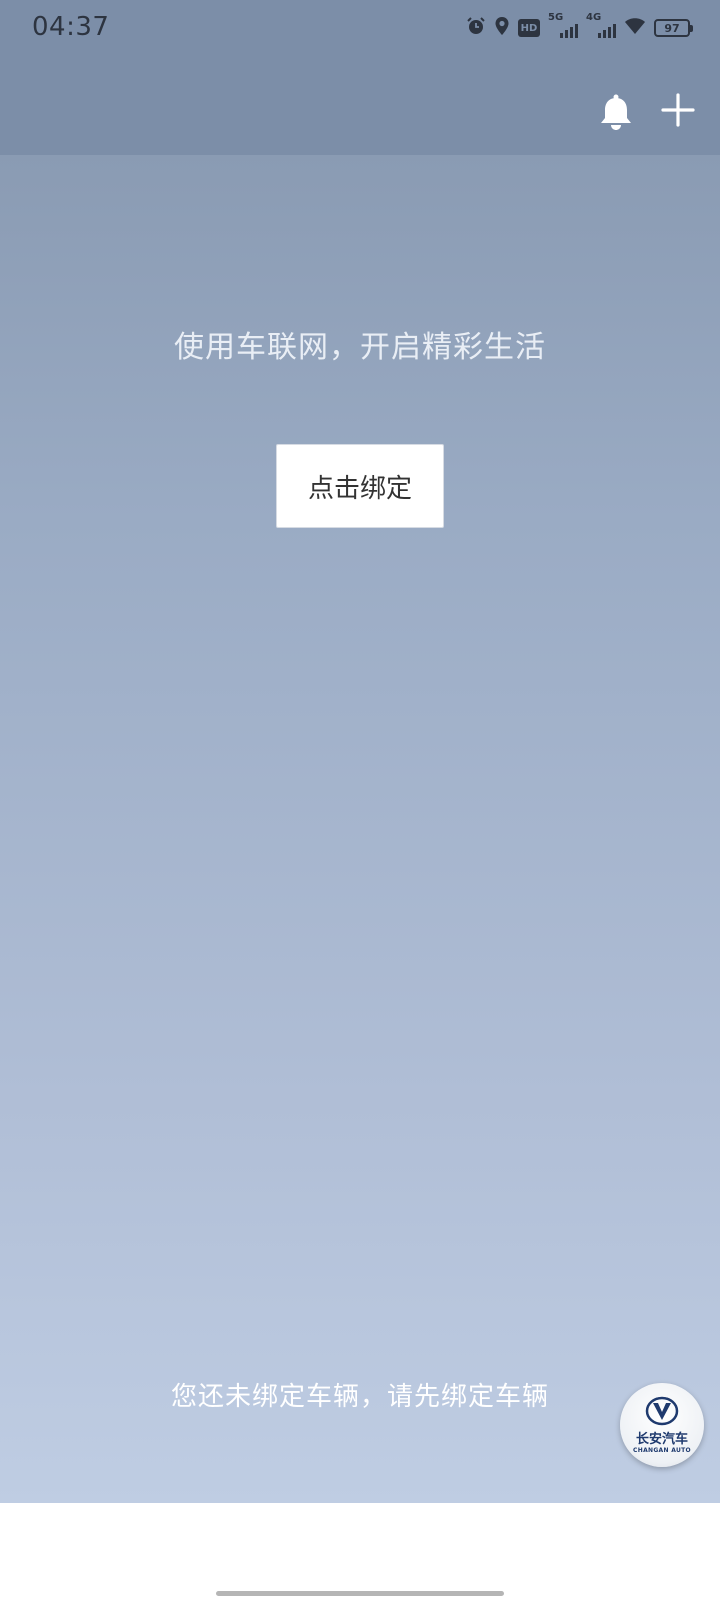  Describe the element at coordinates (635, 28) in the screenshot. I see `wifi-icon` at that location.